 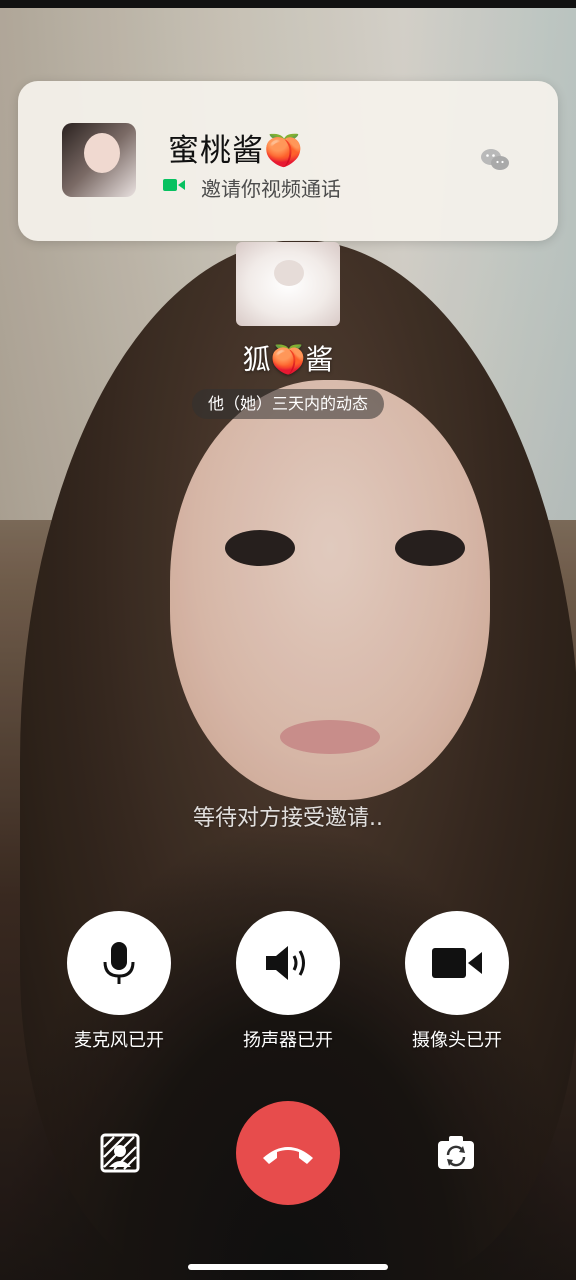 I want to click on mic-label: 麦克风已开, so click(x=119, y=1040).